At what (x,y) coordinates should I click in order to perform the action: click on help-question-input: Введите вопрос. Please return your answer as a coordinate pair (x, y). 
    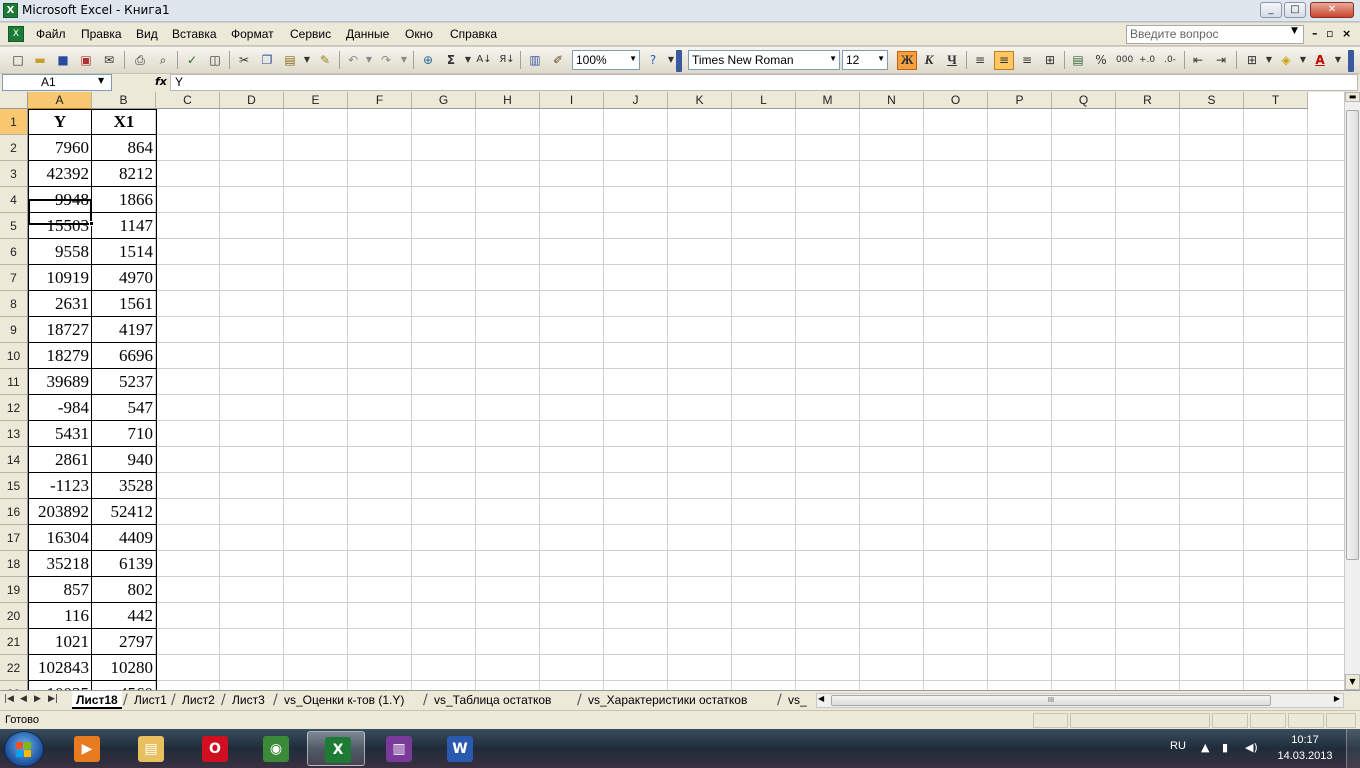
    Looking at the image, I should click on (1215, 34).